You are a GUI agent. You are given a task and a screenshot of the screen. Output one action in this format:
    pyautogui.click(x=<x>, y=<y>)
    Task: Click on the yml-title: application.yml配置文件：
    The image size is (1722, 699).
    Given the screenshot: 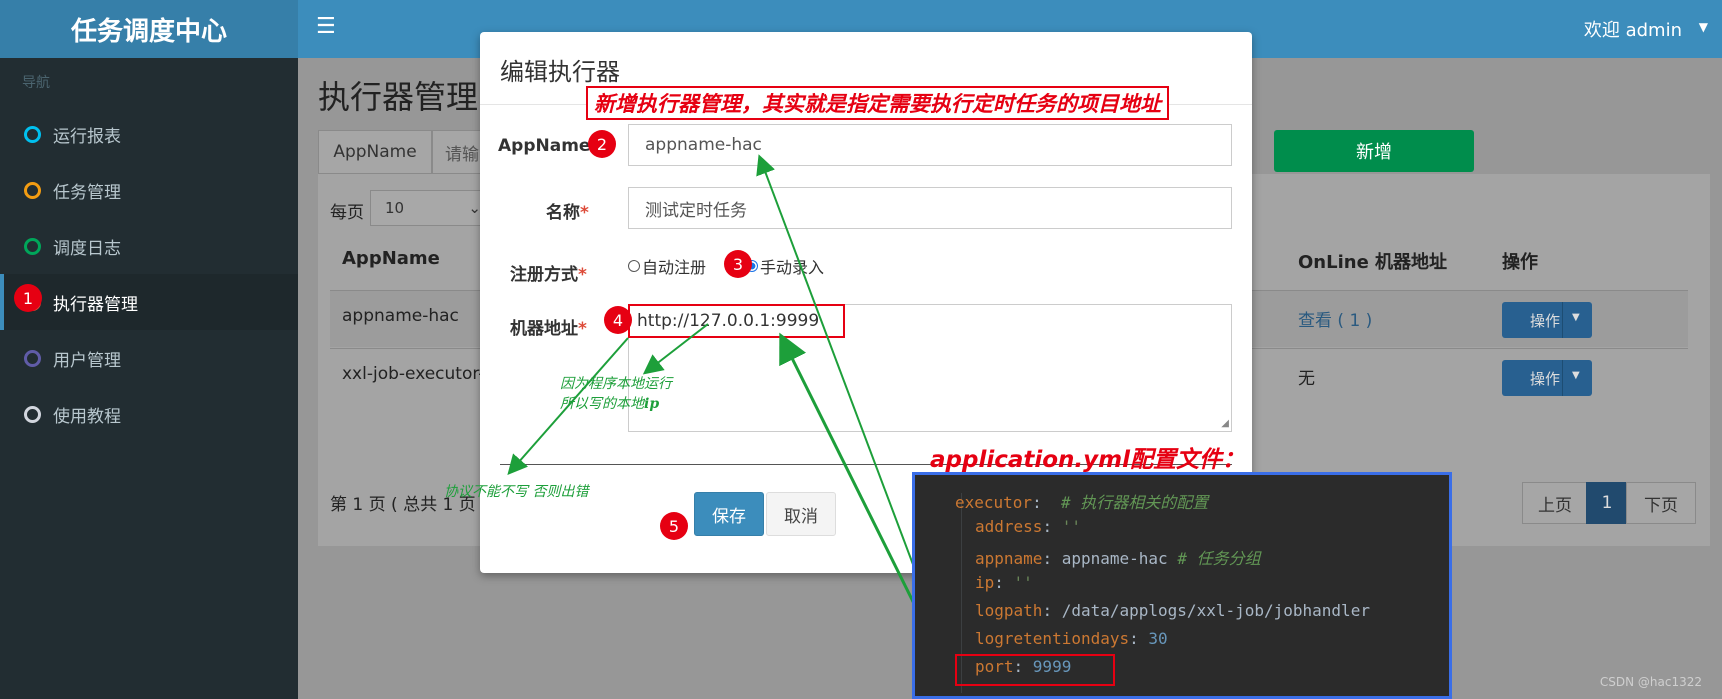 What is the action you would take?
    pyautogui.click(x=1088, y=460)
    